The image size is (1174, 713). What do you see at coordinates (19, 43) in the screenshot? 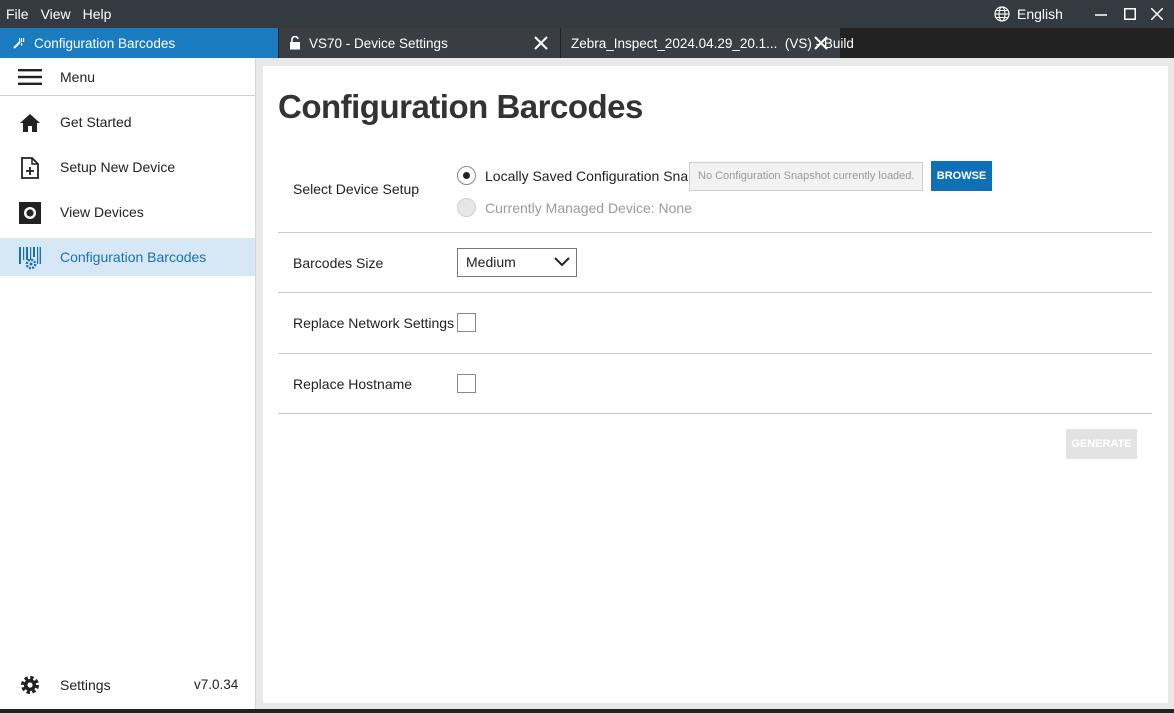
I see `barcode-wand-icon` at bounding box center [19, 43].